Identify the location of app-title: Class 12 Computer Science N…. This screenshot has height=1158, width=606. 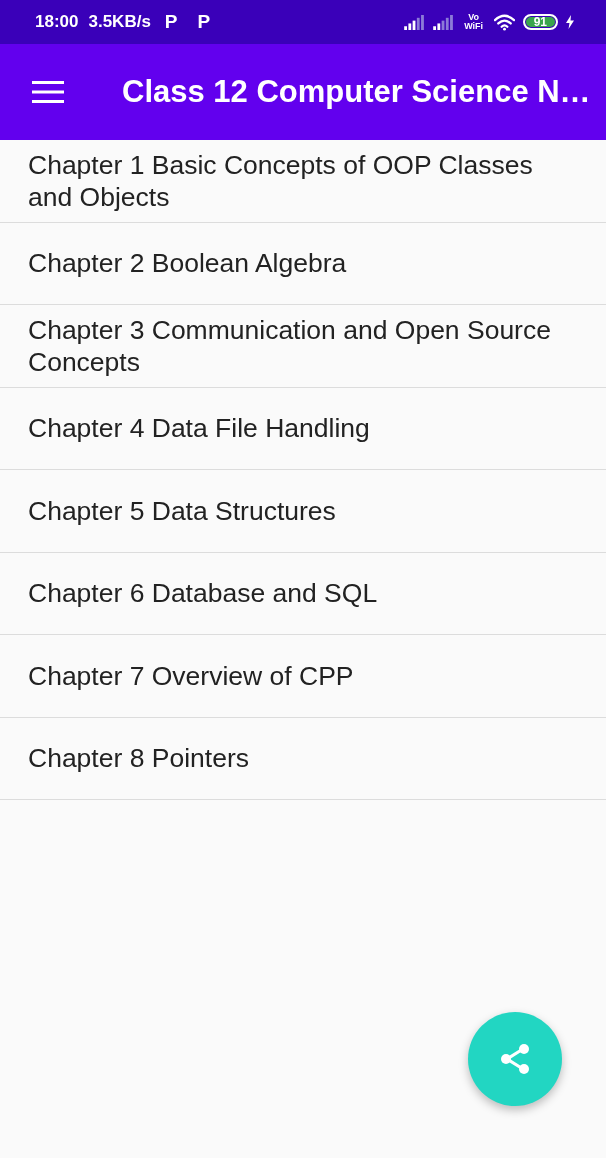
(356, 92).